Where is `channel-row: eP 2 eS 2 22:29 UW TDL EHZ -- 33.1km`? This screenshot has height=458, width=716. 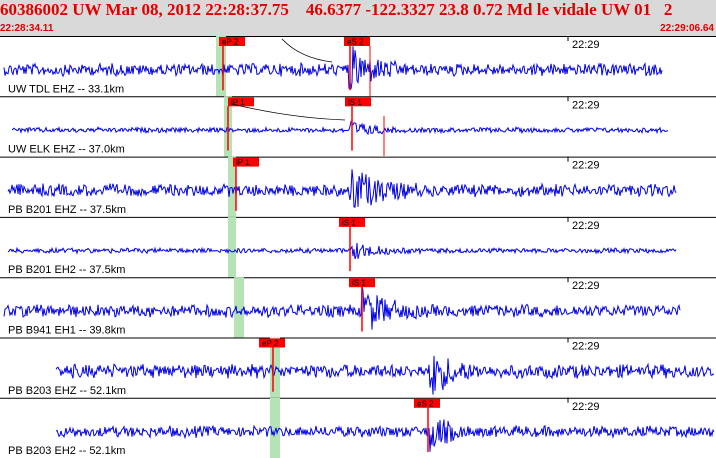 channel-row: eP 2 eS 2 22:29 UW TDL EHZ -- 33.1km is located at coordinates (358, 66).